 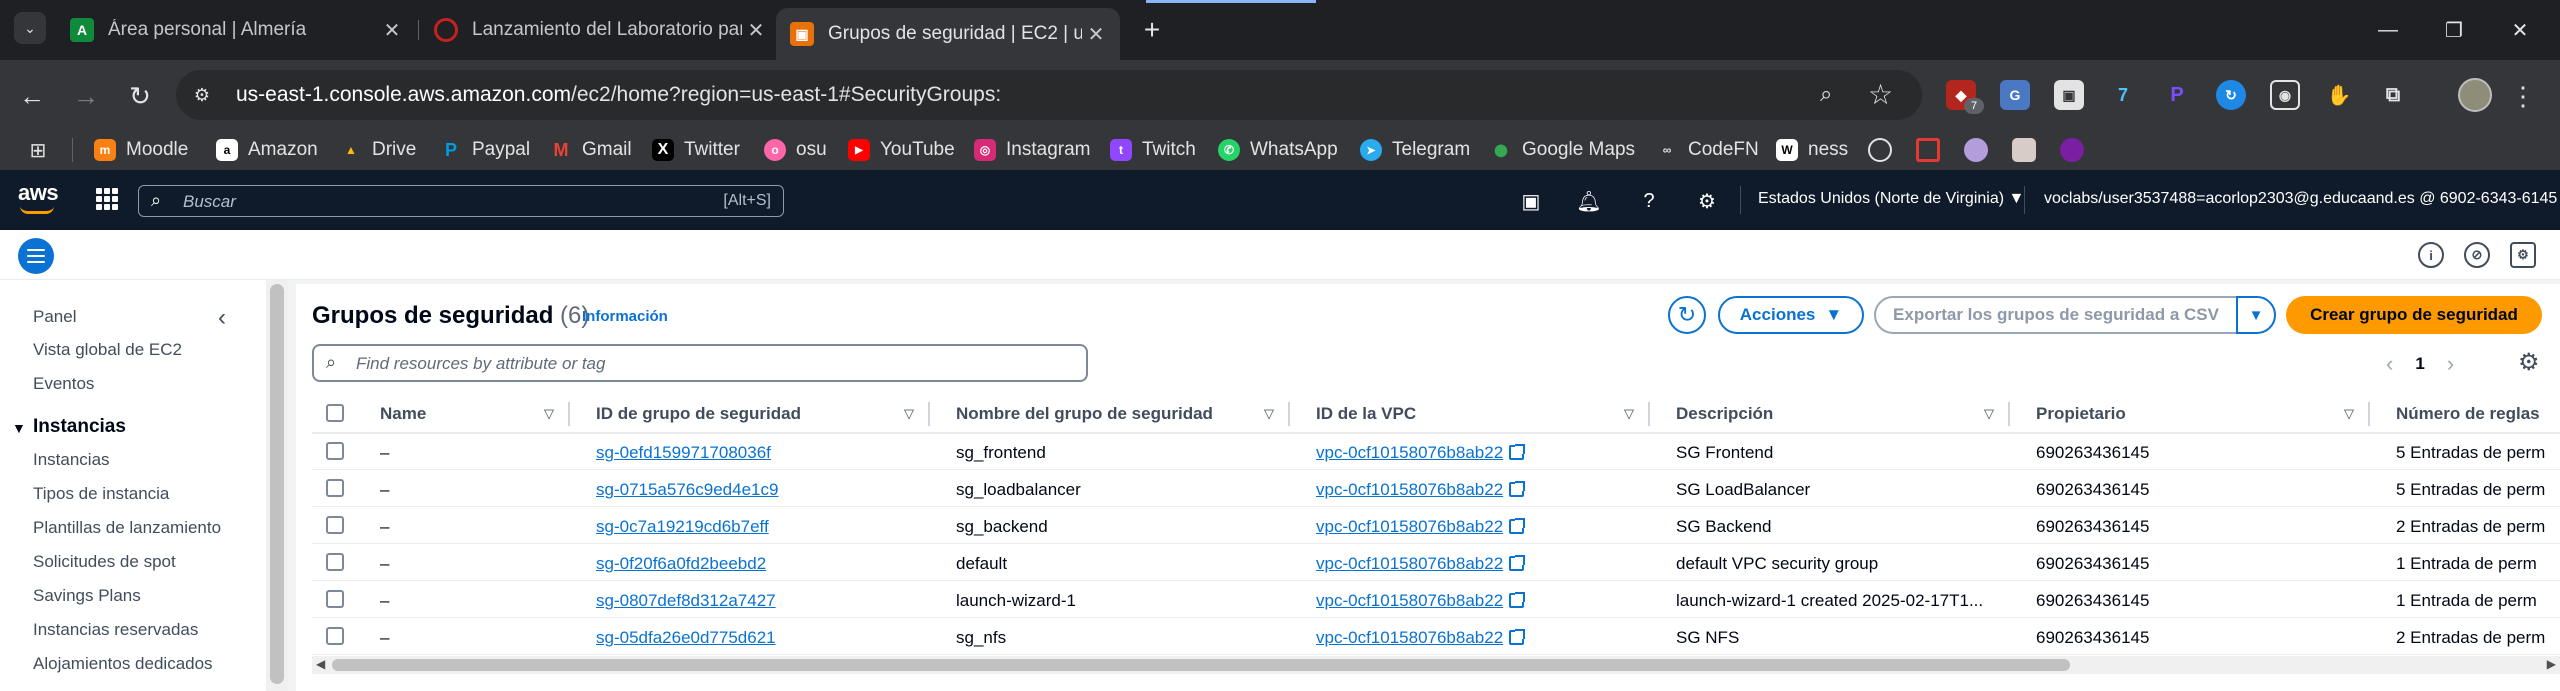 What do you see at coordinates (1531, 201) in the screenshot?
I see `cloudshell-icon: ▣` at bounding box center [1531, 201].